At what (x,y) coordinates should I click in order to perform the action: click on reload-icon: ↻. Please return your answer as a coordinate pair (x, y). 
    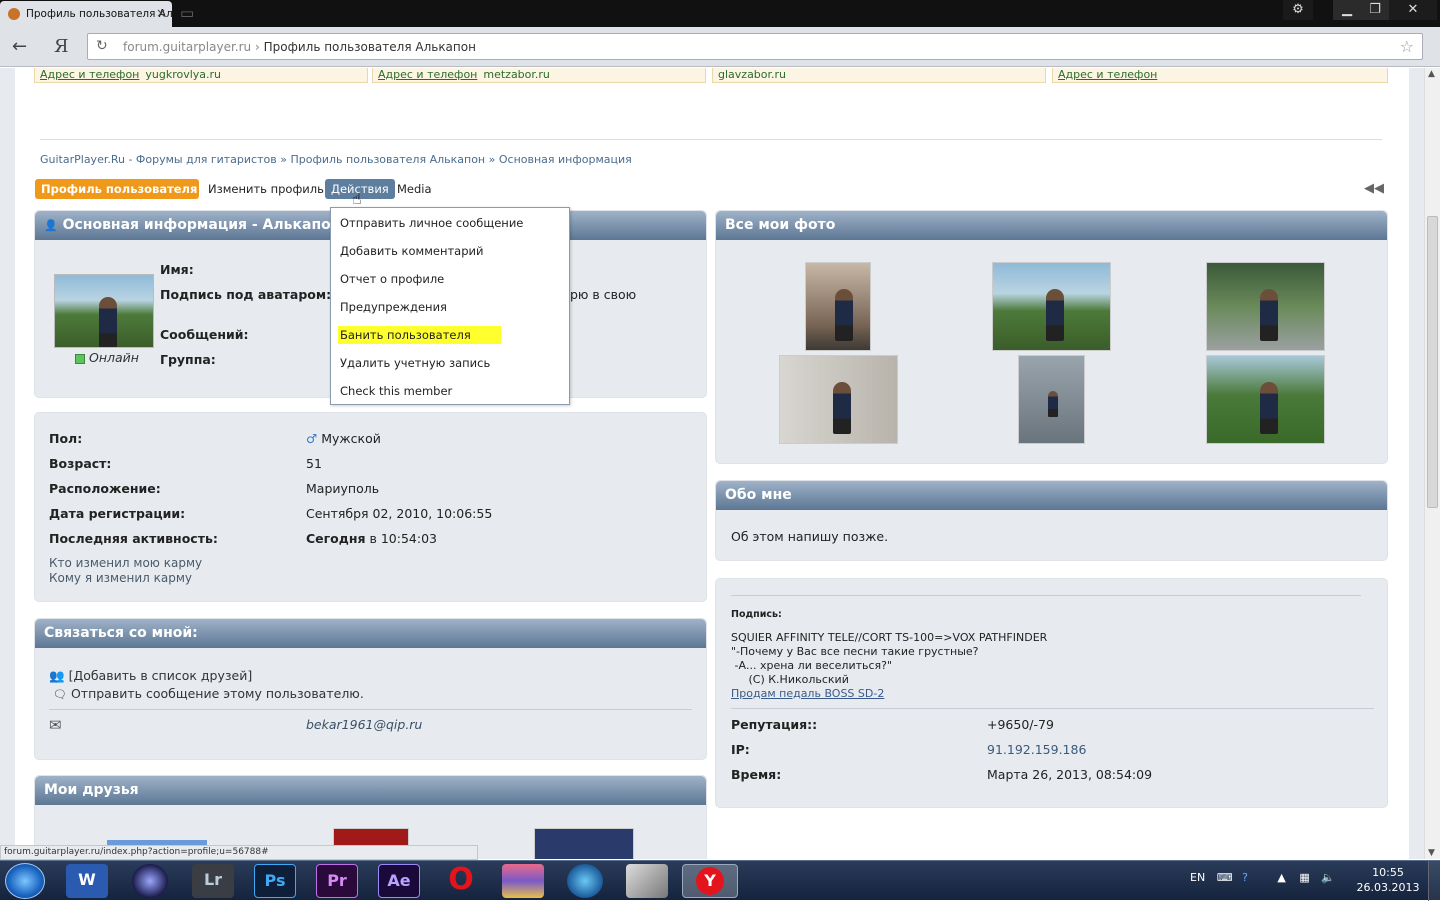
    Looking at the image, I should click on (102, 46).